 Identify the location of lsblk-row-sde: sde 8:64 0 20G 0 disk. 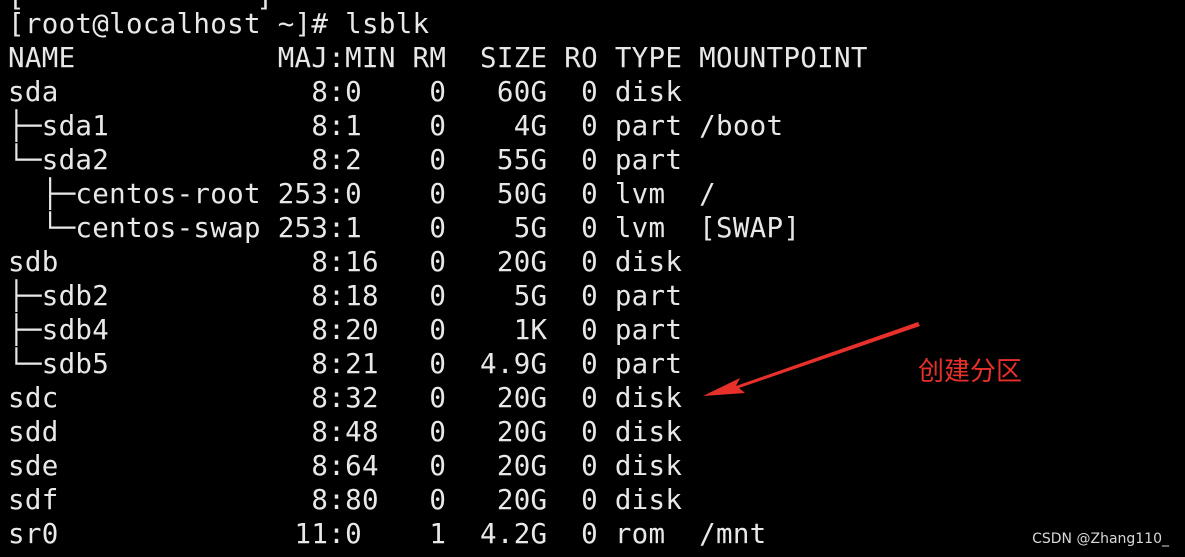
(345, 466).